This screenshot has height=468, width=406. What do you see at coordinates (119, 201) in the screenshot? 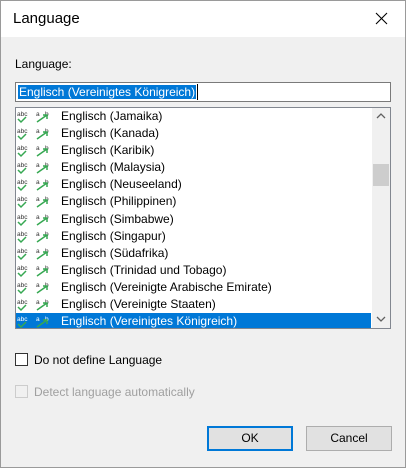
I see `language-list-item-label: Englisch (Philippinen)` at bounding box center [119, 201].